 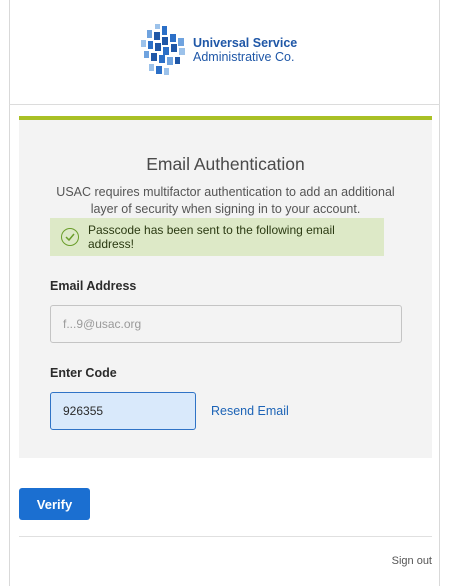 I want to click on logo-text: Universal Service Administrative Co., so click(x=245, y=50).